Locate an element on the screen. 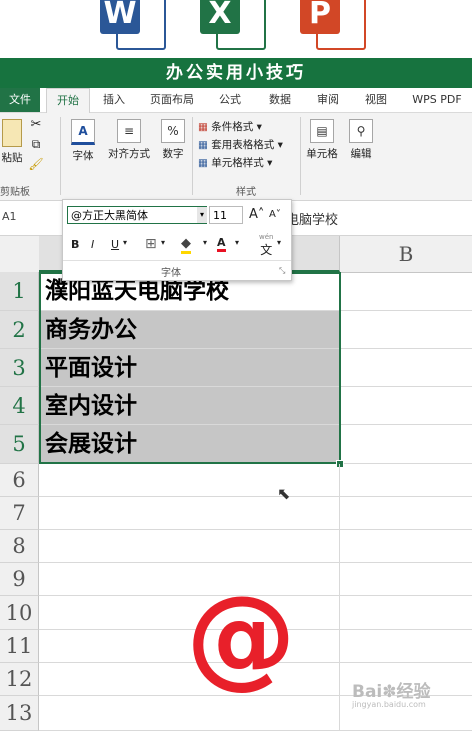 This screenshot has height=731, width=472. shrink-font-button: A˅ is located at coordinates (275, 214).